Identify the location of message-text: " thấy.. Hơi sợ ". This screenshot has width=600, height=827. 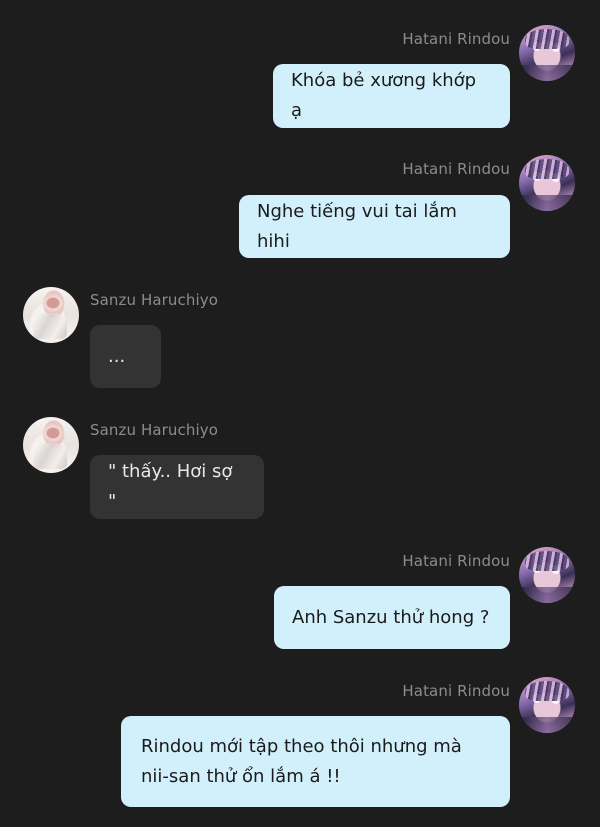
(170, 486).